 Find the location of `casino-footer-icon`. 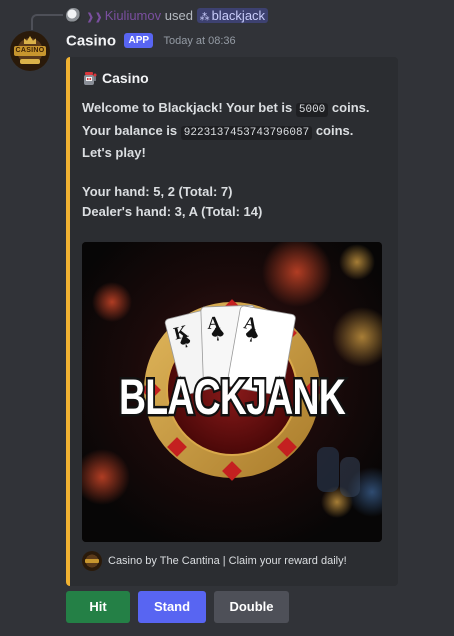

casino-footer-icon is located at coordinates (92, 561).